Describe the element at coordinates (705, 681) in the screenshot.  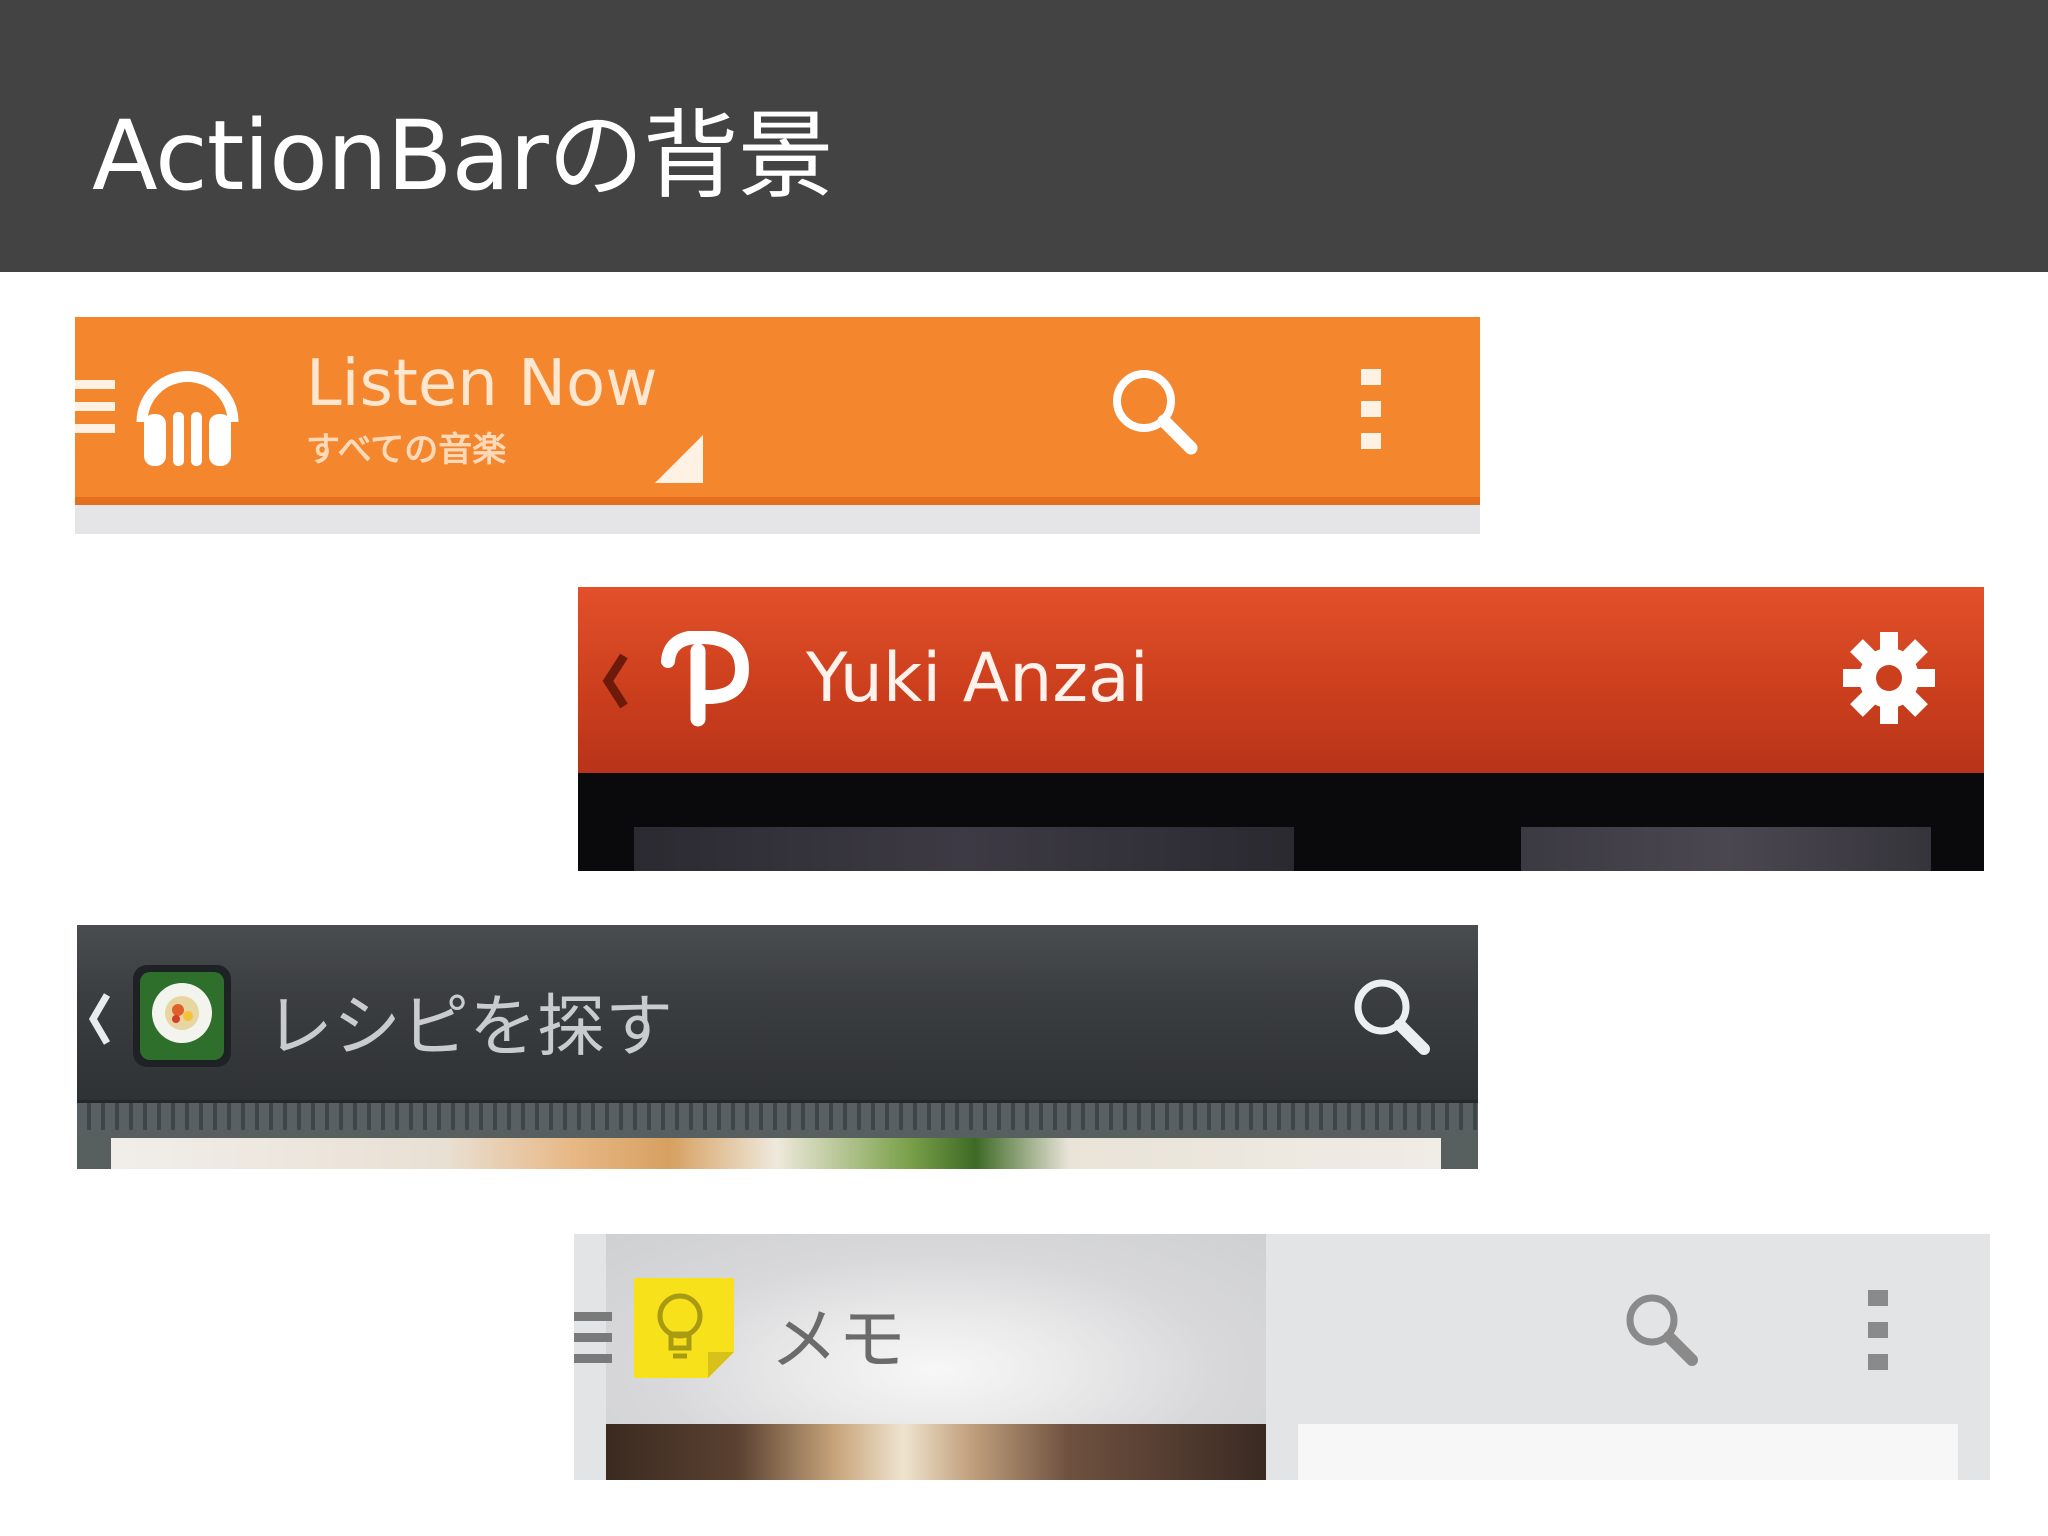
I see `path-logo-icon` at that location.